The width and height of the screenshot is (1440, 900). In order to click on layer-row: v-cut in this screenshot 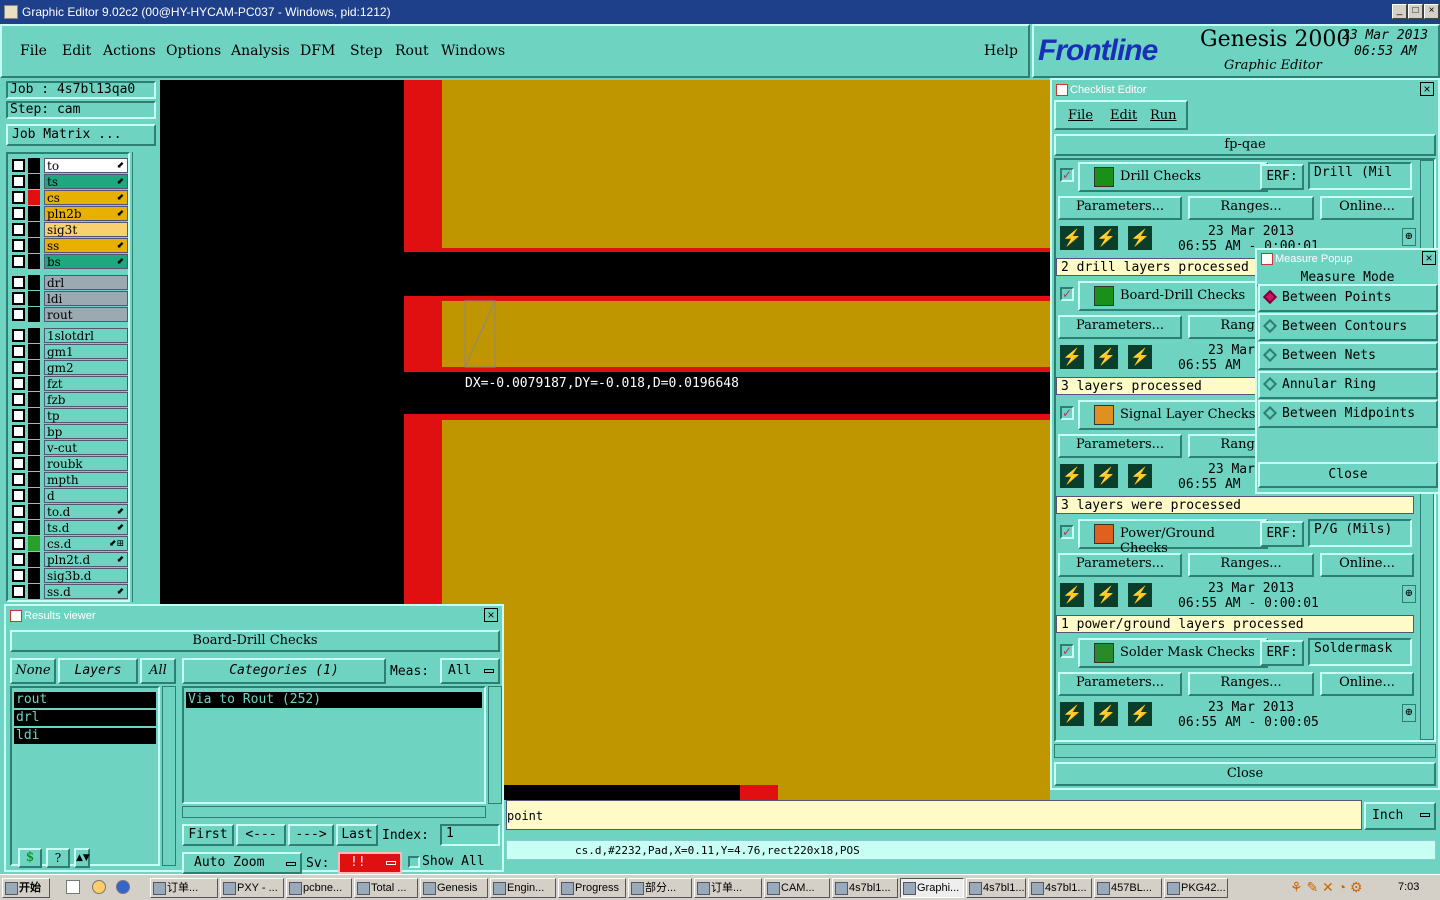, I will do `click(70, 447)`.